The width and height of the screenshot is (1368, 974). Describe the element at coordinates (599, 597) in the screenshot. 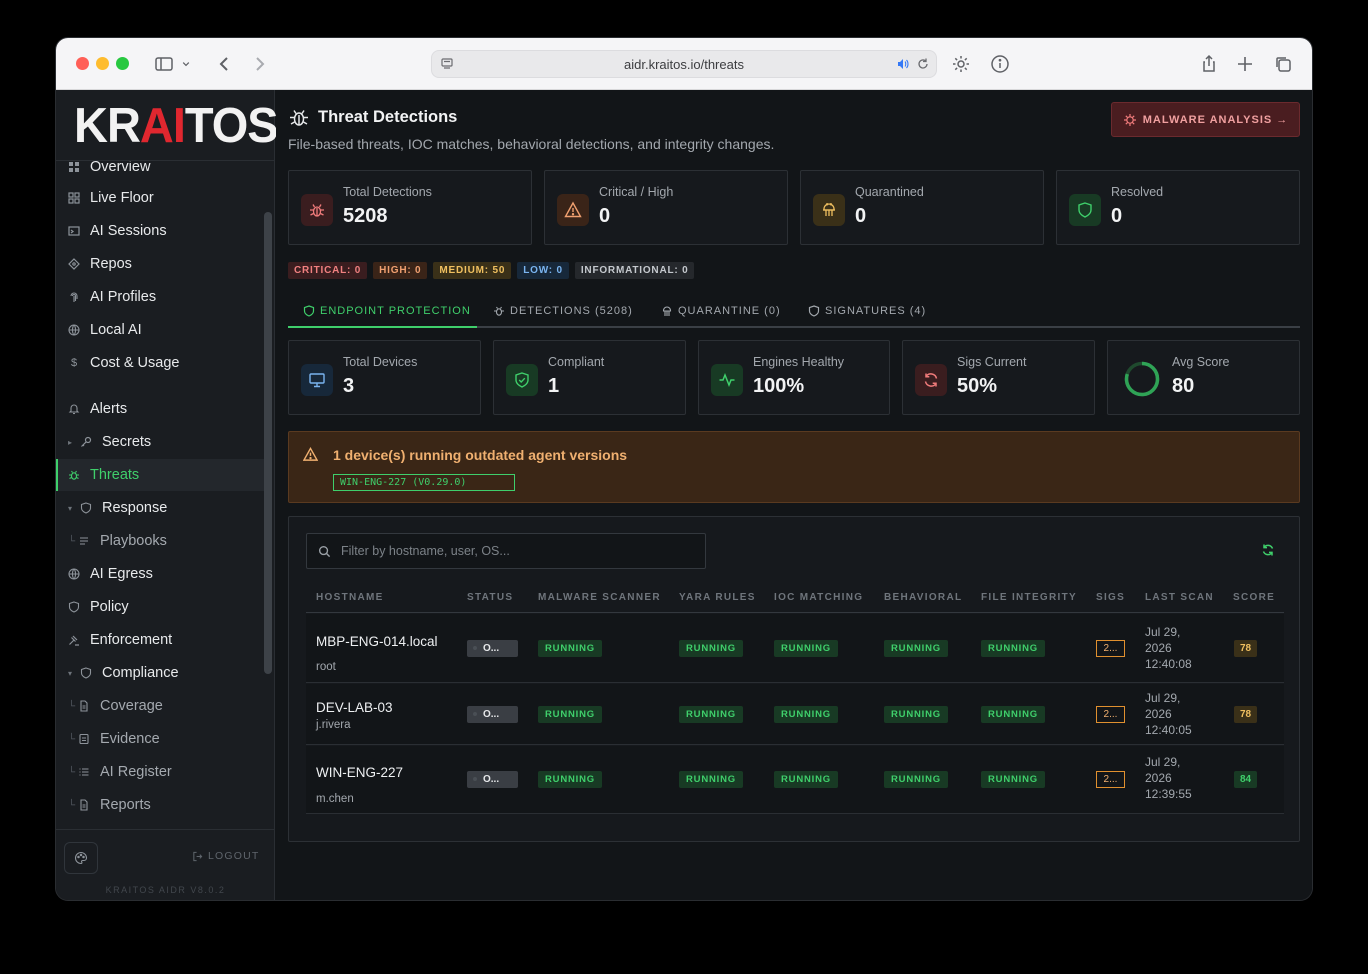

I see `column-malware-scanner: MALWARE SCANNER` at that location.